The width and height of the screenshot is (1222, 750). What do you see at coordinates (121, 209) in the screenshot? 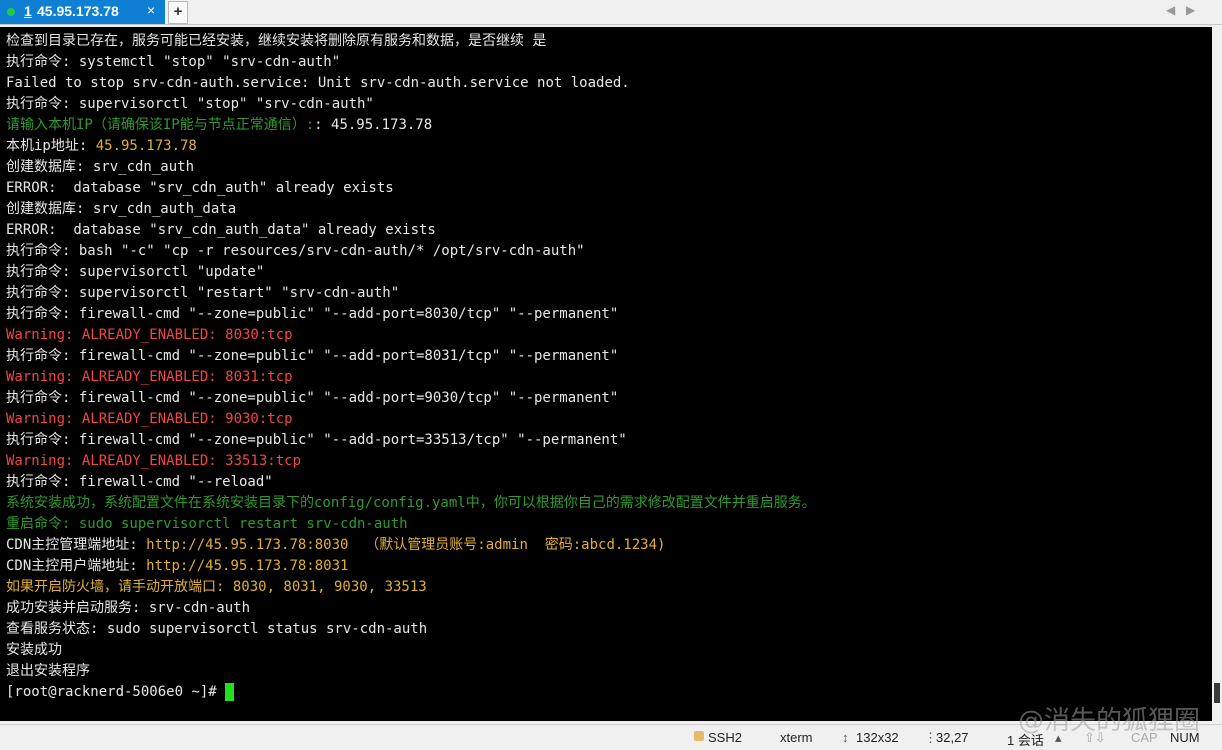
I see `line-text: 创建数据库: srv_cdn_auth_data` at bounding box center [121, 209].